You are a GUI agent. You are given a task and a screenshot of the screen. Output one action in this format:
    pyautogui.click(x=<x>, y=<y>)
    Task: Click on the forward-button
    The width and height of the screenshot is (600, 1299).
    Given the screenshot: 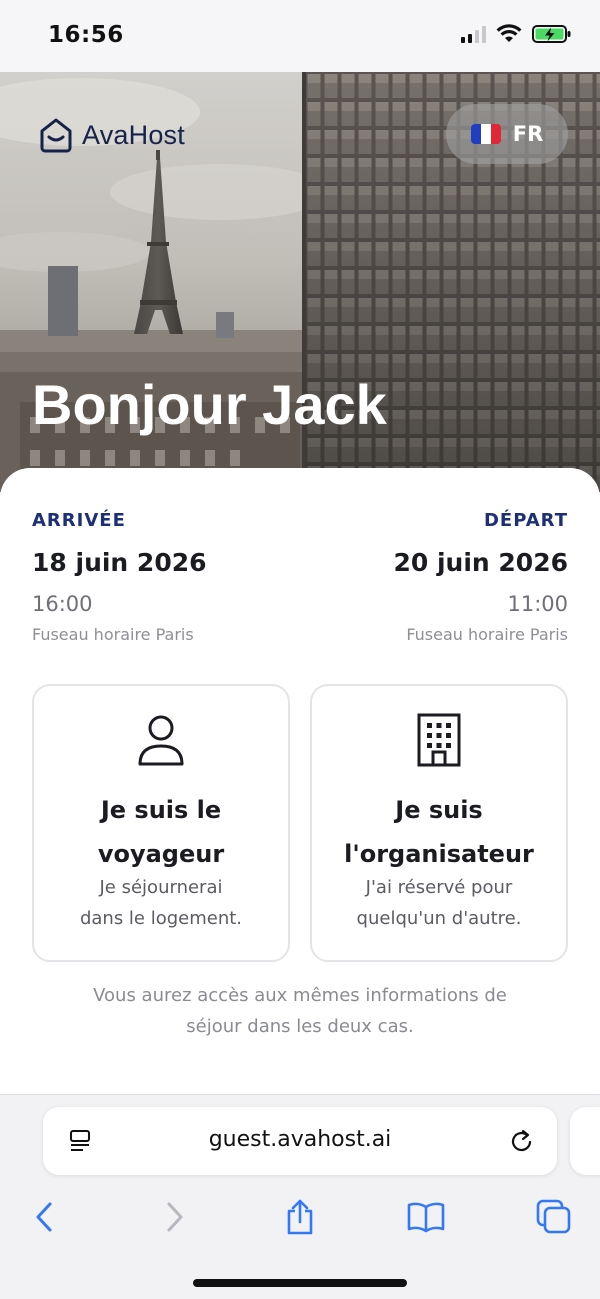 What is the action you would take?
    pyautogui.click(x=175, y=1217)
    